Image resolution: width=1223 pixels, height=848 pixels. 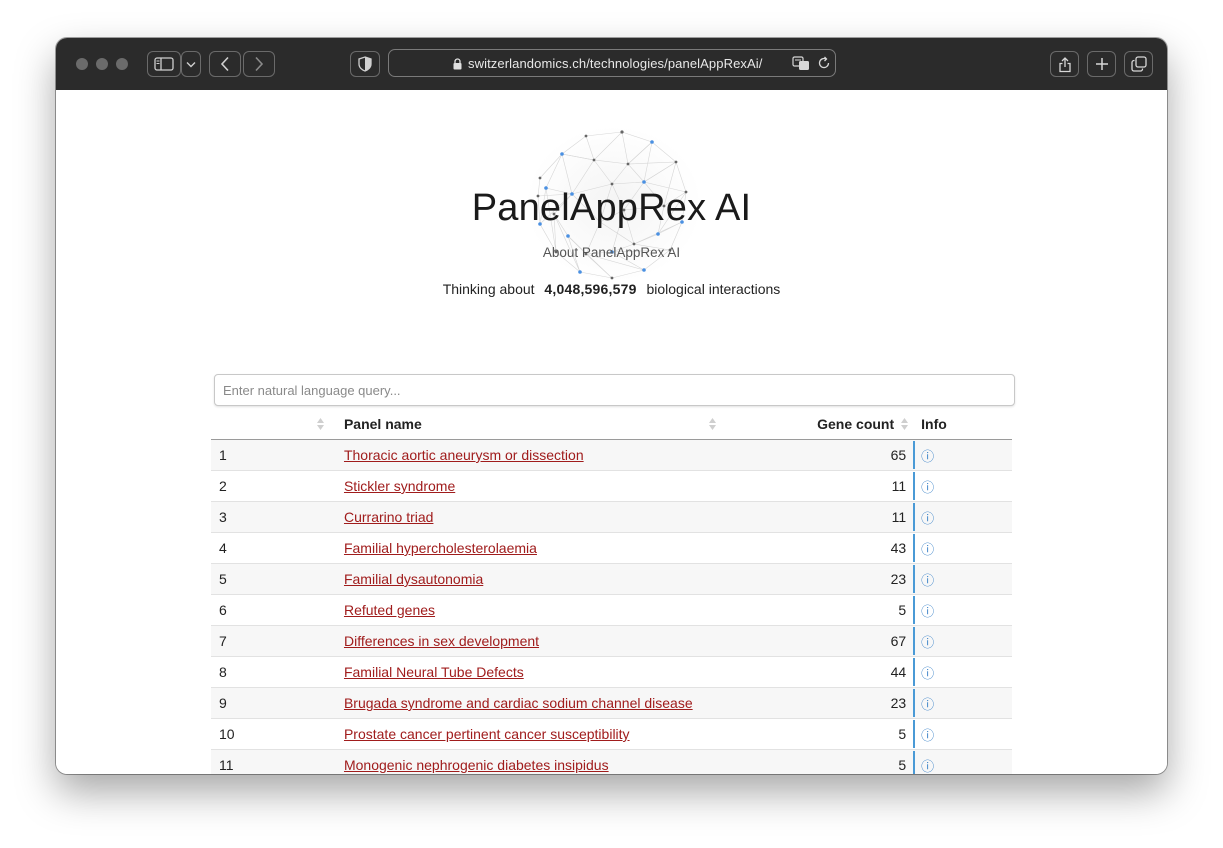 What do you see at coordinates (1138, 64) in the screenshot?
I see `tab-overview-button` at bounding box center [1138, 64].